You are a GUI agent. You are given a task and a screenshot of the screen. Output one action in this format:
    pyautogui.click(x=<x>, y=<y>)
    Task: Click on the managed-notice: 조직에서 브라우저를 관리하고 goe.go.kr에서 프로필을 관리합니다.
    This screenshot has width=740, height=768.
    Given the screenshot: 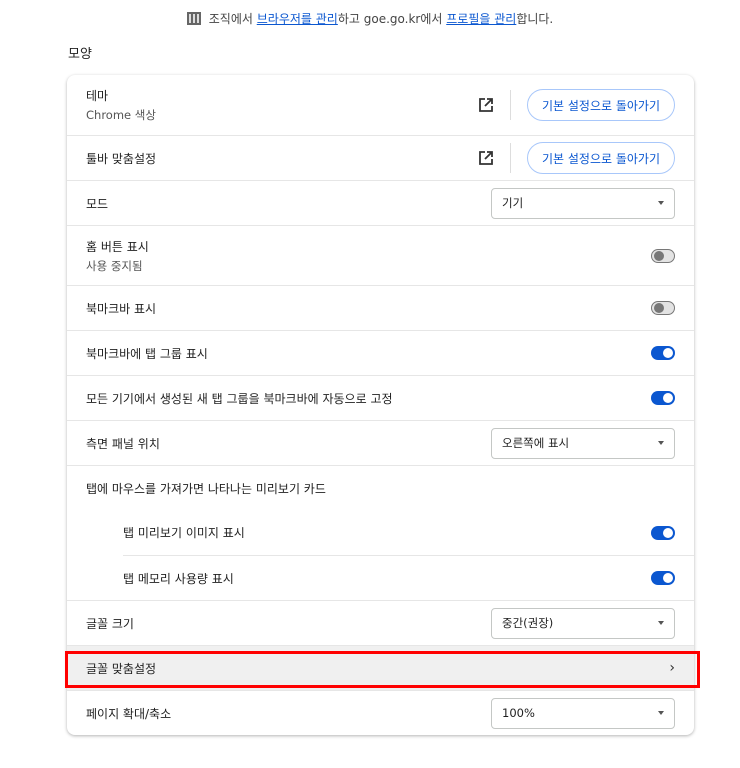 What is the action you would take?
    pyautogui.click(x=370, y=18)
    